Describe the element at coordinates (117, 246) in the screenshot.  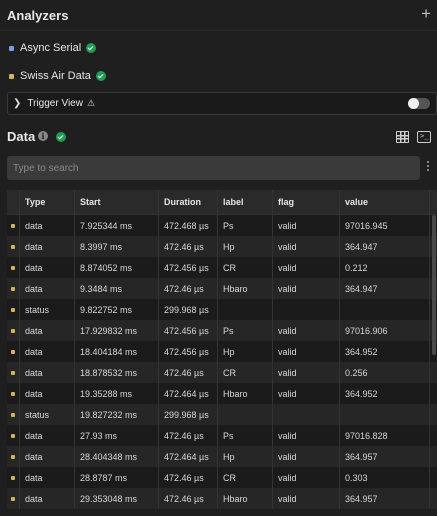
I see `cell-start: 8.3997 ms` at that location.